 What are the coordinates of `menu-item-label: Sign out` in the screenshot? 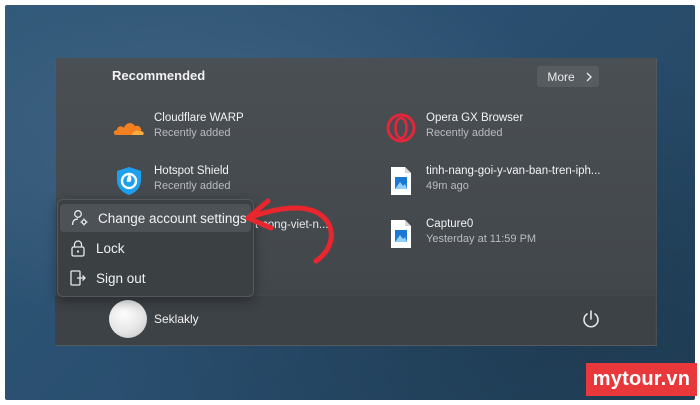 It's located at (121, 278).